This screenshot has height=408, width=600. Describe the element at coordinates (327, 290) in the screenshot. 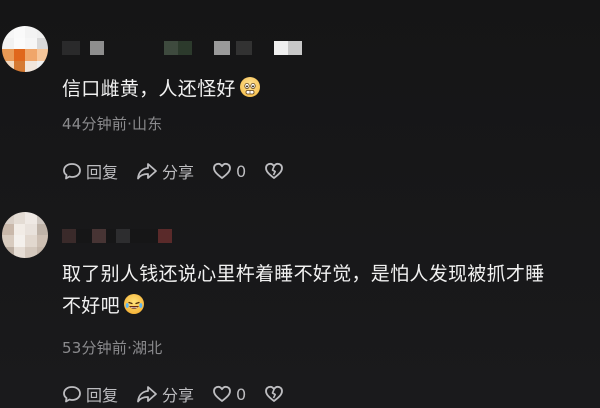

I see `comment-text: 取了别人钱还说心里杵着睡不好觉，是怕人发现被抓才睡 不好吧` at that location.